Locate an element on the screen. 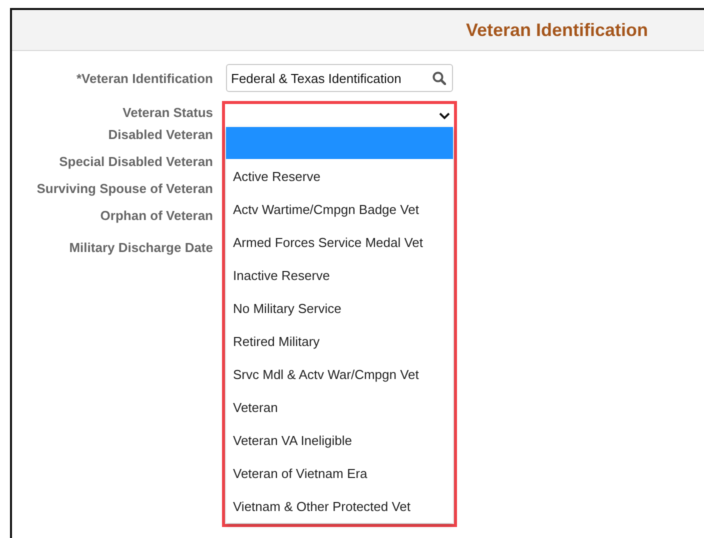  field-label: Orphan of Veteran is located at coordinates (156, 216).